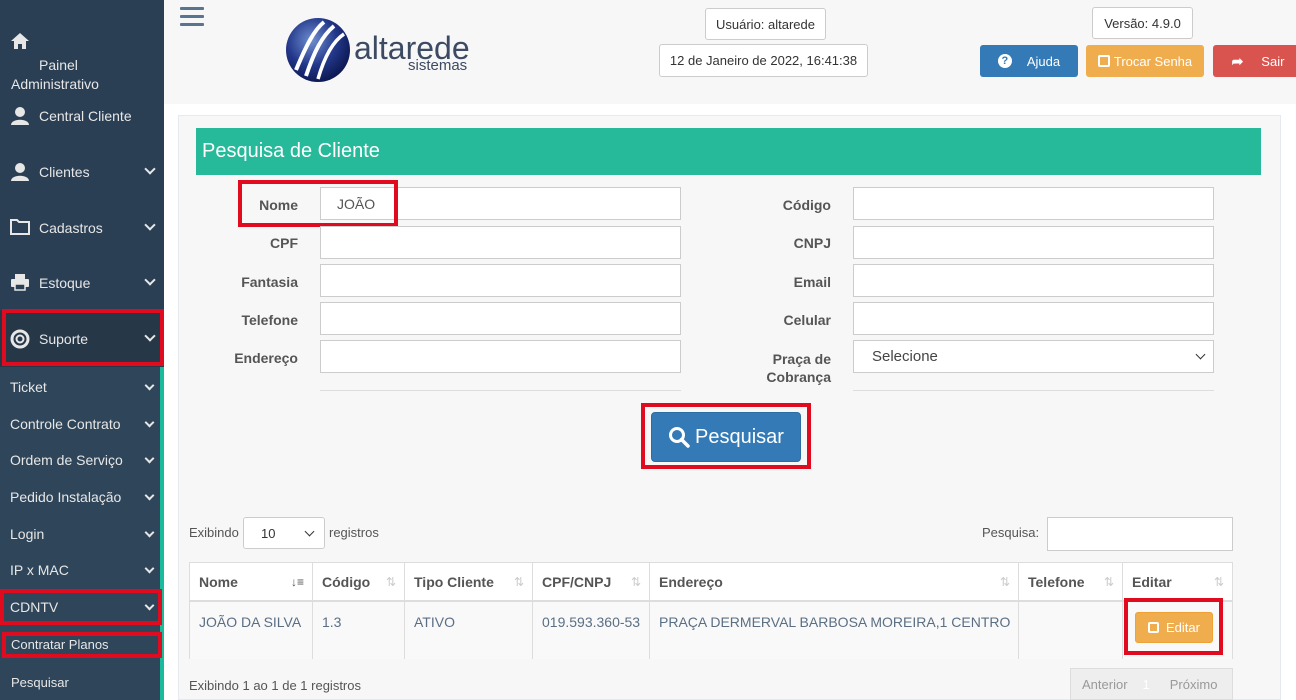 The height and width of the screenshot is (700, 1296). What do you see at coordinates (1177, 582) in the screenshot?
I see `column-header-editar: Editar ⇅` at bounding box center [1177, 582].